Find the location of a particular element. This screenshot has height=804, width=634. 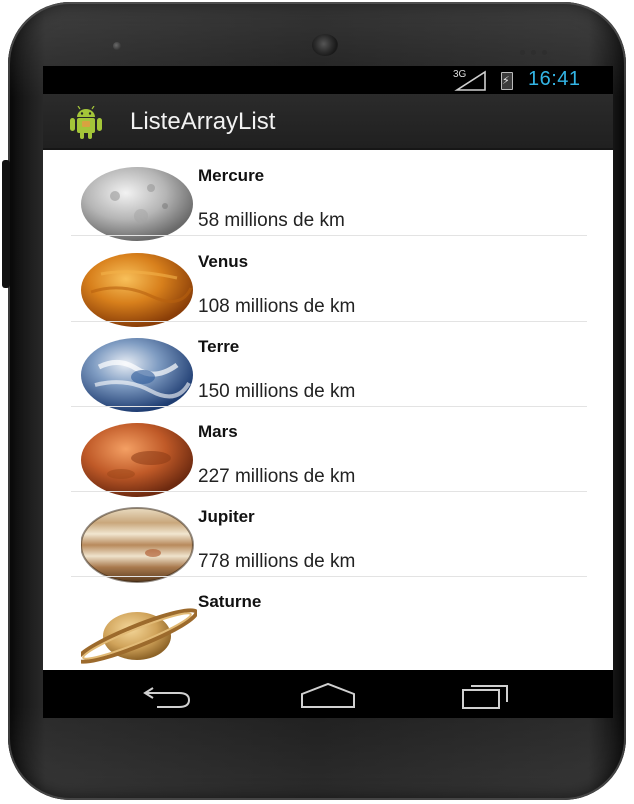

list-item-jupiter: Jupiter 778 millions de km is located at coordinates (329, 537).